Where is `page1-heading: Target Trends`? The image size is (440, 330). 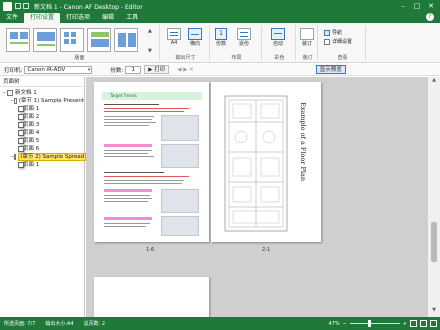 page1-heading: Target Trends is located at coordinates (152, 96).